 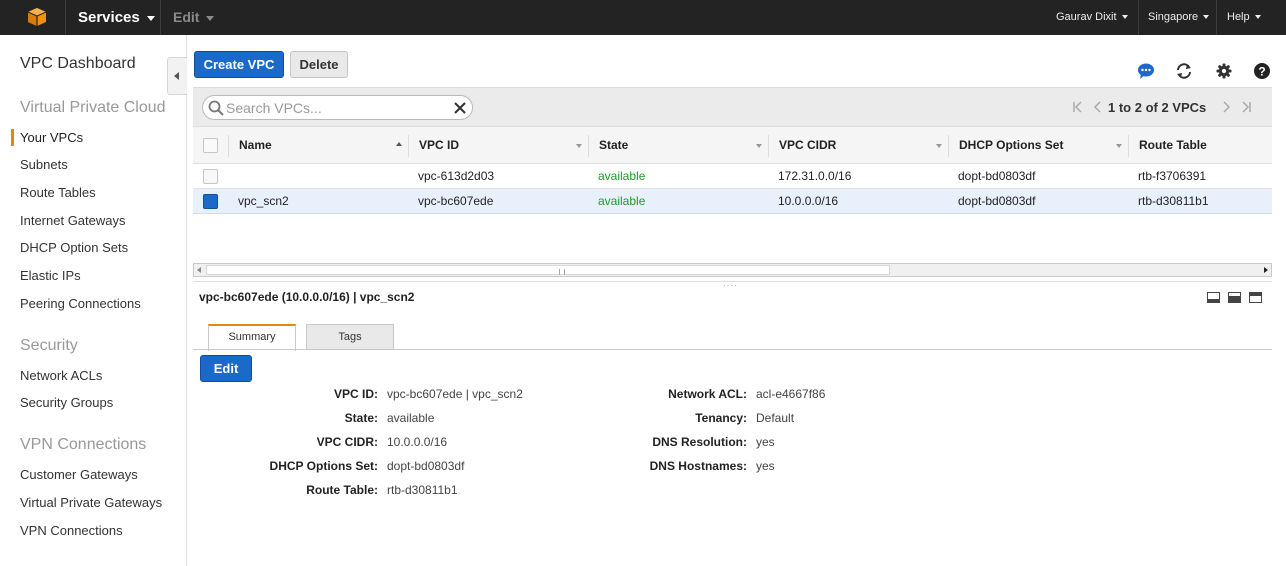 I want to click on horizontal-scrollbar, so click(x=732, y=270).